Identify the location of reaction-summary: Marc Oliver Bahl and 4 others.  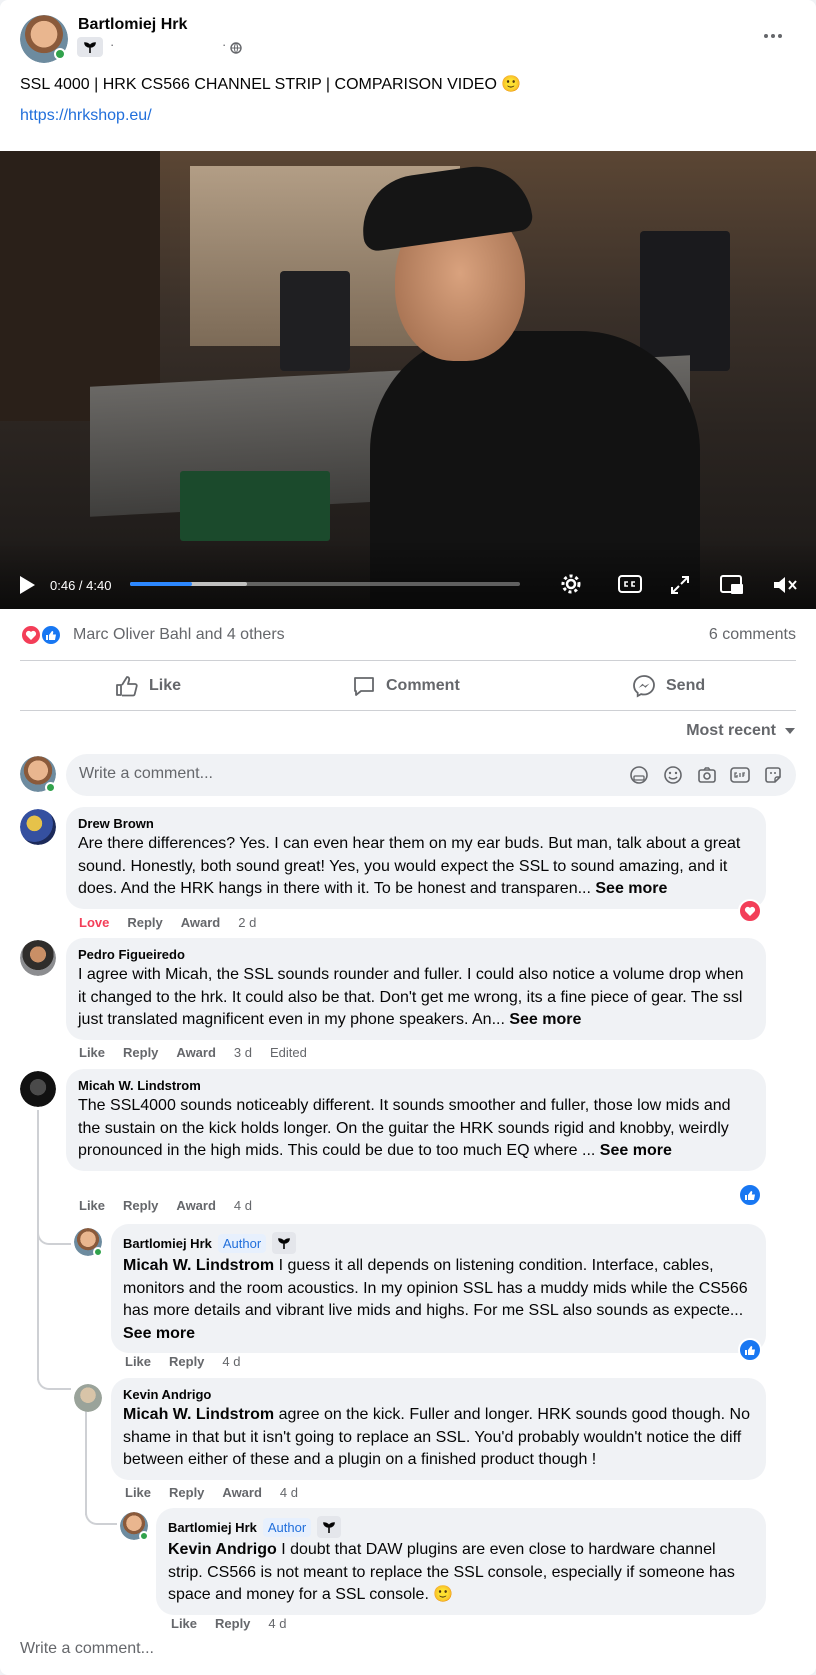
(179, 635).